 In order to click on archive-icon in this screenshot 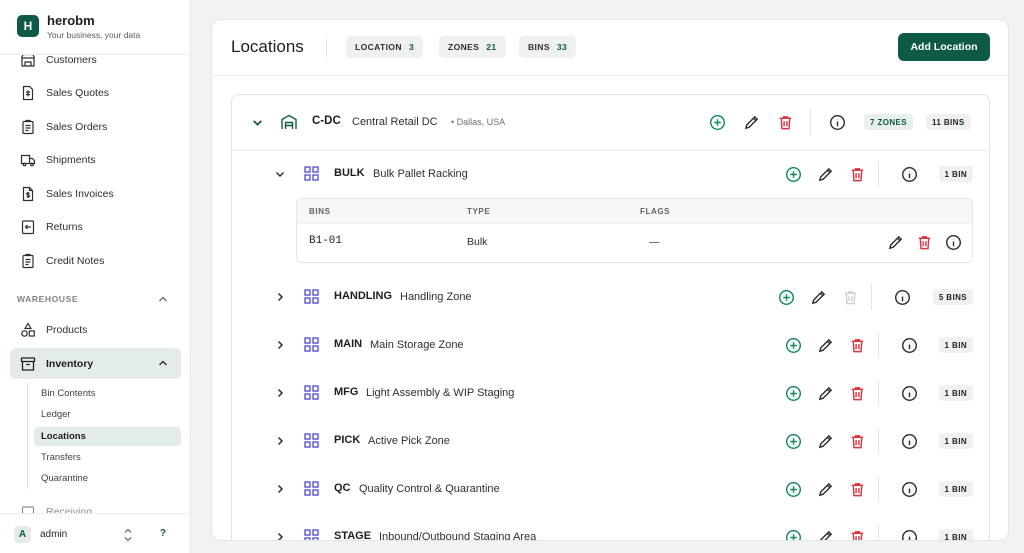, I will do `click(28, 364)`.